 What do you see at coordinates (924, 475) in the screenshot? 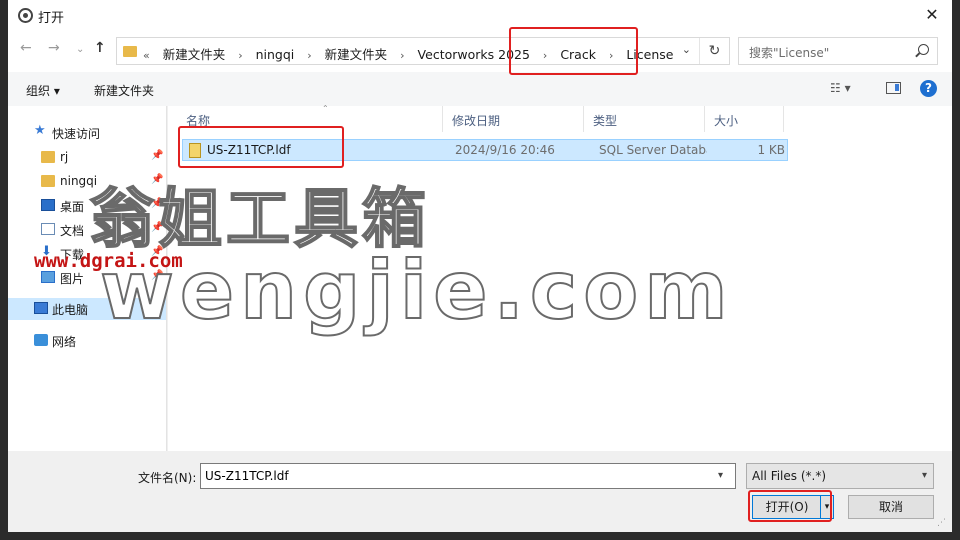
I see `chevron-down-icon: ▾` at bounding box center [924, 475].